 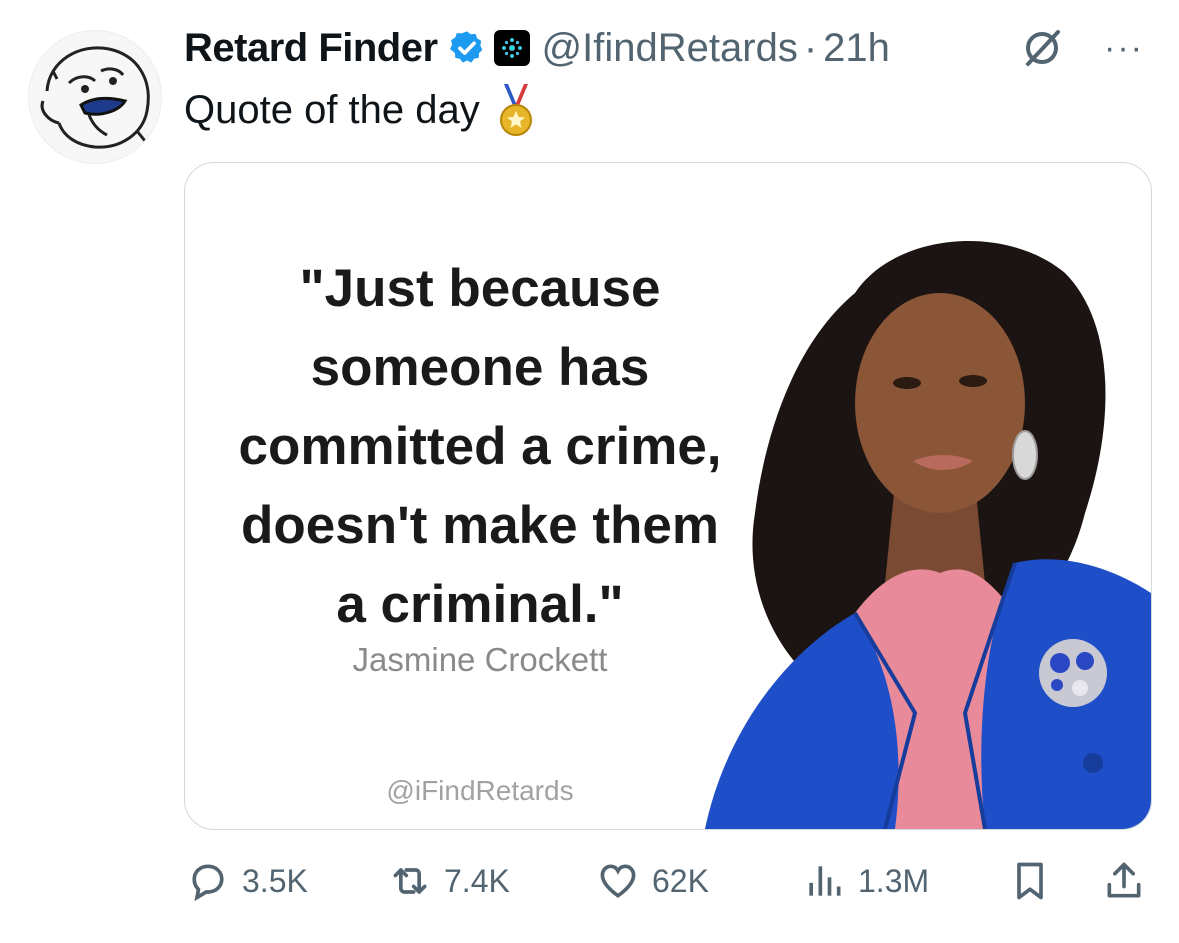 What do you see at coordinates (1042, 48) in the screenshot?
I see `grok-icon` at bounding box center [1042, 48].